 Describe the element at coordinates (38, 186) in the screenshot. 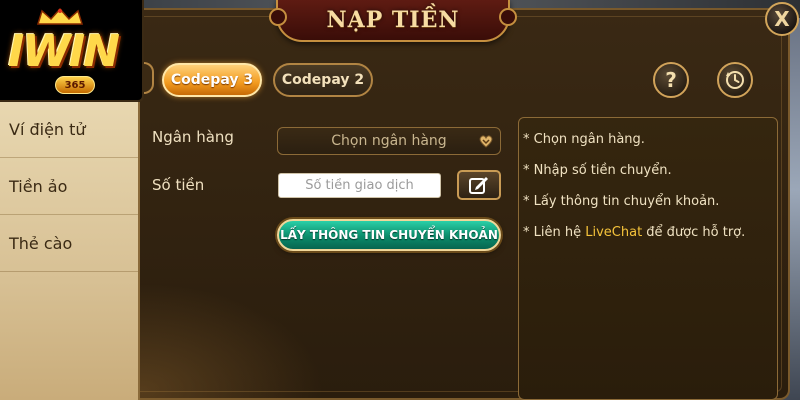

I see `sidebar-item-label: Tiền ảo` at that location.